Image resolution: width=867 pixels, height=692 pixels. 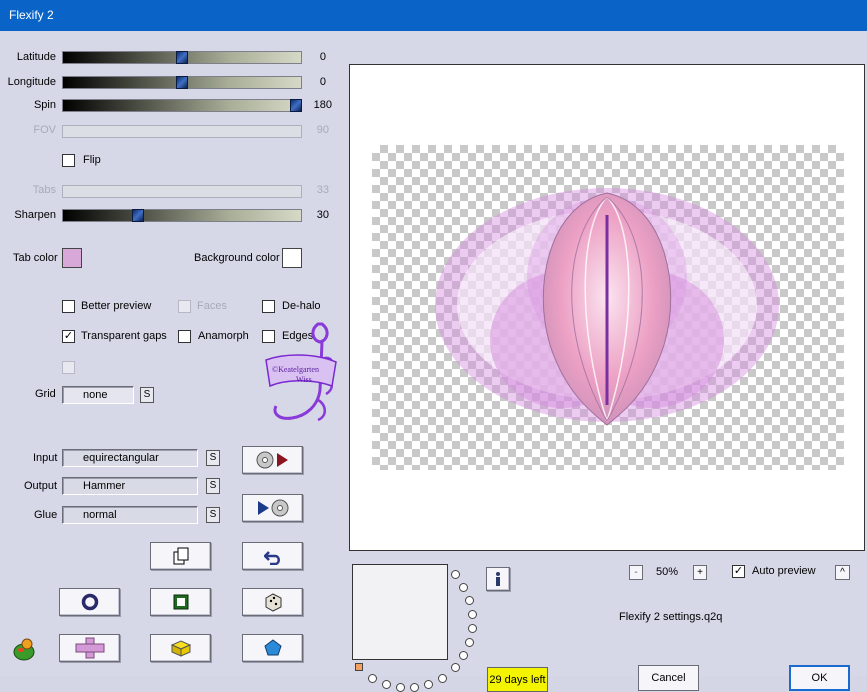 I want to click on fov-label: FOV, so click(x=44, y=130).